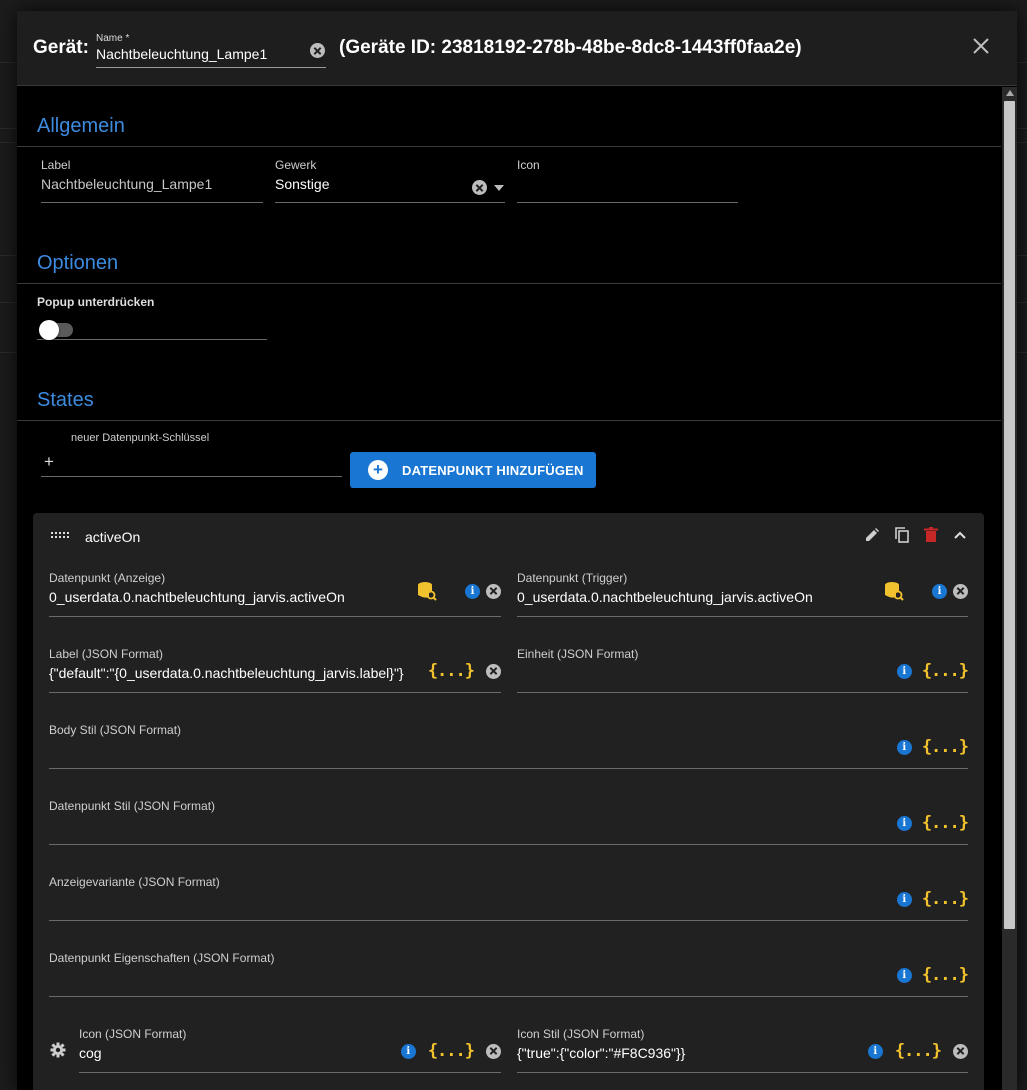 The width and height of the screenshot is (1027, 1090). Describe the element at coordinates (113, 38) in the screenshot. I see `device-name-label: Name *` at that location.